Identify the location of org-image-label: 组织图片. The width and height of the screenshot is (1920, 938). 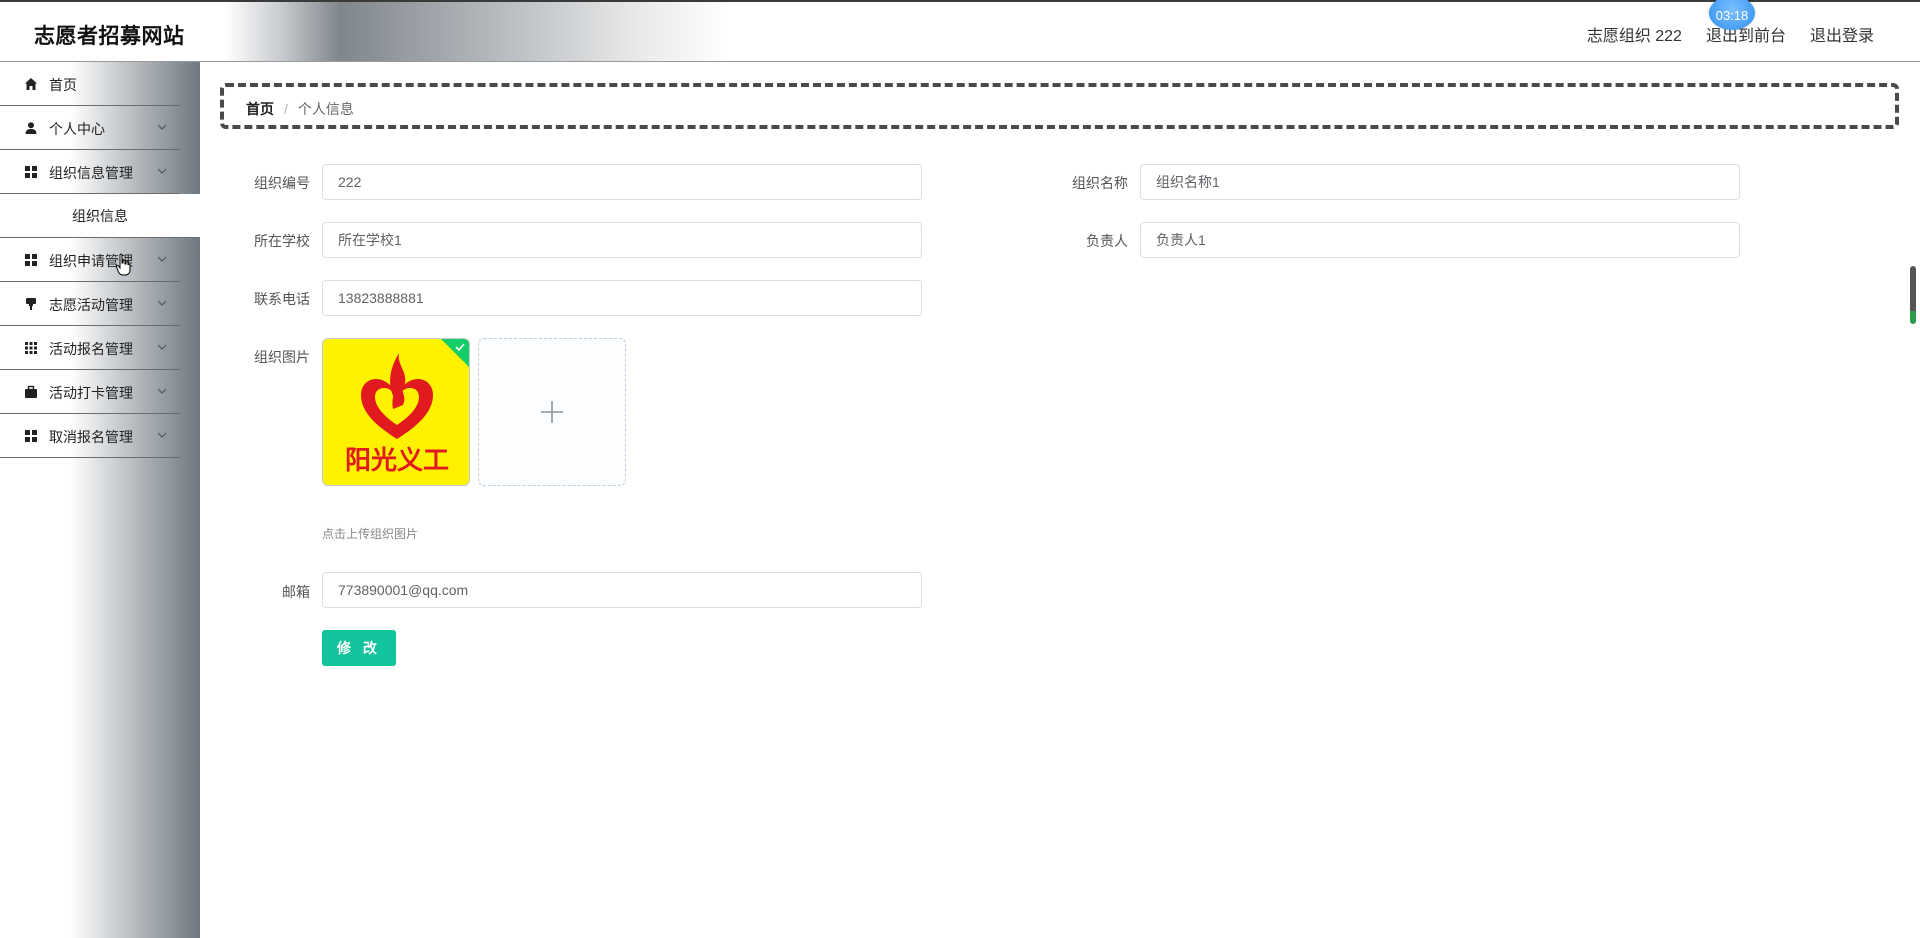
(282, 357).